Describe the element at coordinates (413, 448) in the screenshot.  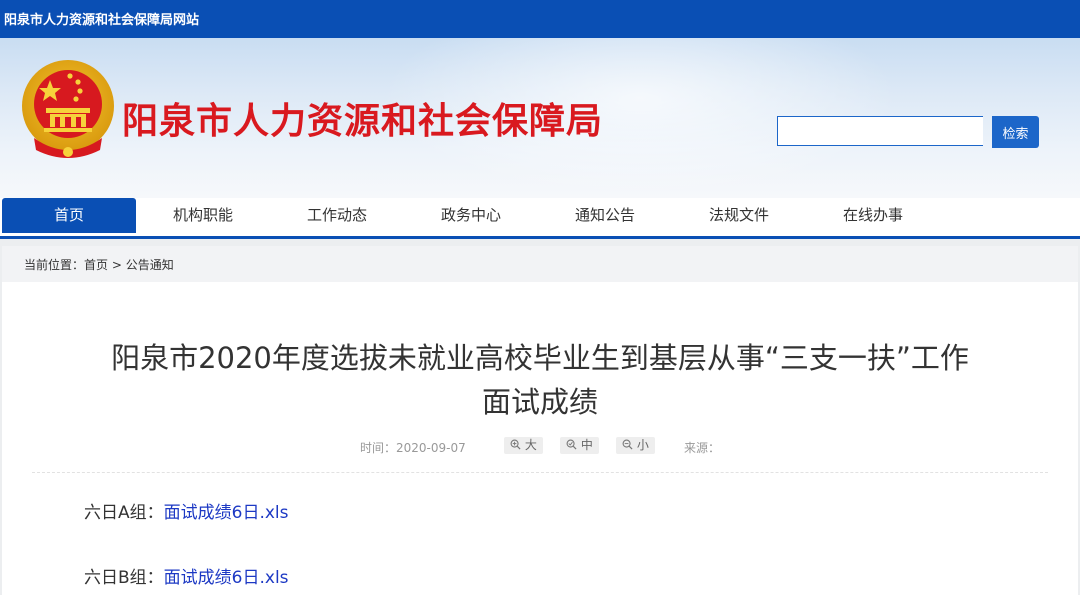
I see `publish-date: 时间：2020-09-07` at that location.